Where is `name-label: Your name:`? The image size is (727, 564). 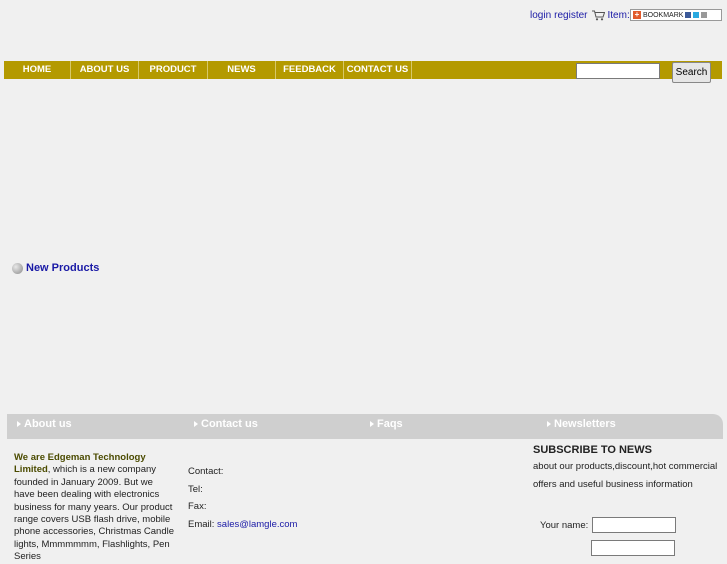 name-label: Your name: is located at coordinates (564, 525).